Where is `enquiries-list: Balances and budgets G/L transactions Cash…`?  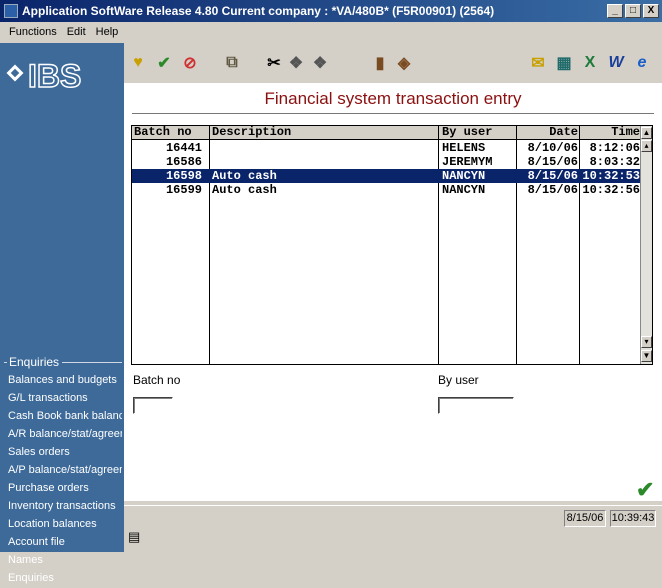
enquiries-list: Balances and budgets G/L transactions Cash… is located at coordinates (65, 480).